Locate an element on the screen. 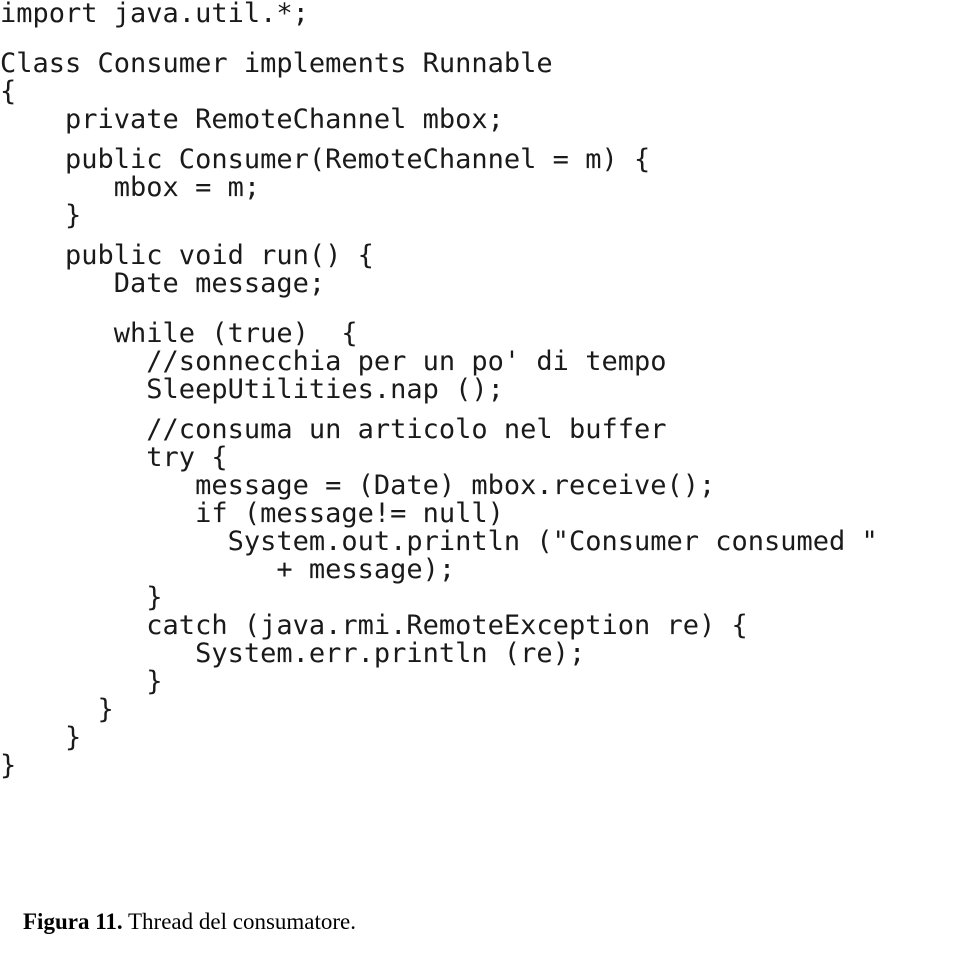 The width and height of the screenshot is (960, 969). figure-caption: Figura 11. Thread del consumatore. is located at coordinates (178, 922).